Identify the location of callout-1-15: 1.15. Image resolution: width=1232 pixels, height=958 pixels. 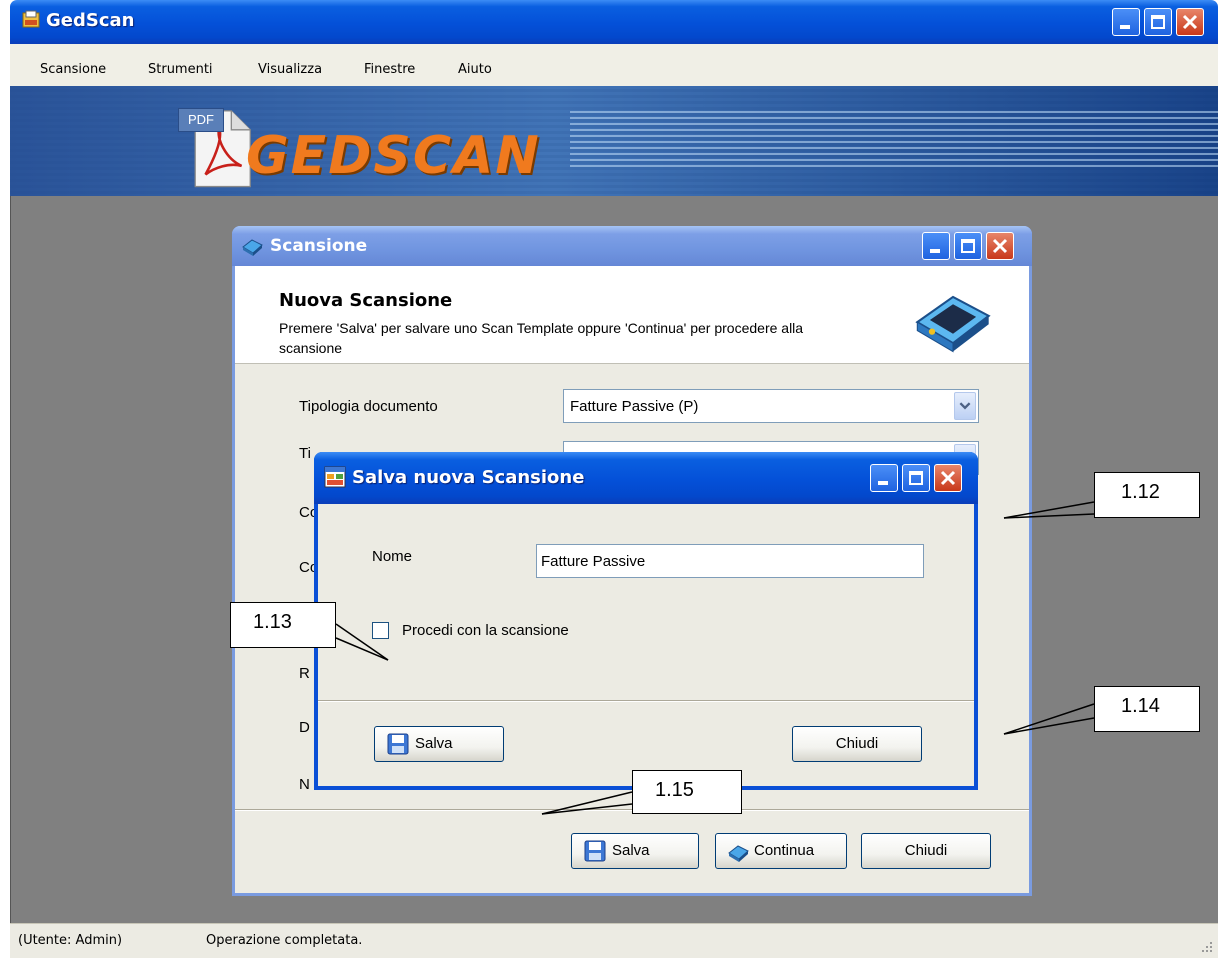
(687, 792).